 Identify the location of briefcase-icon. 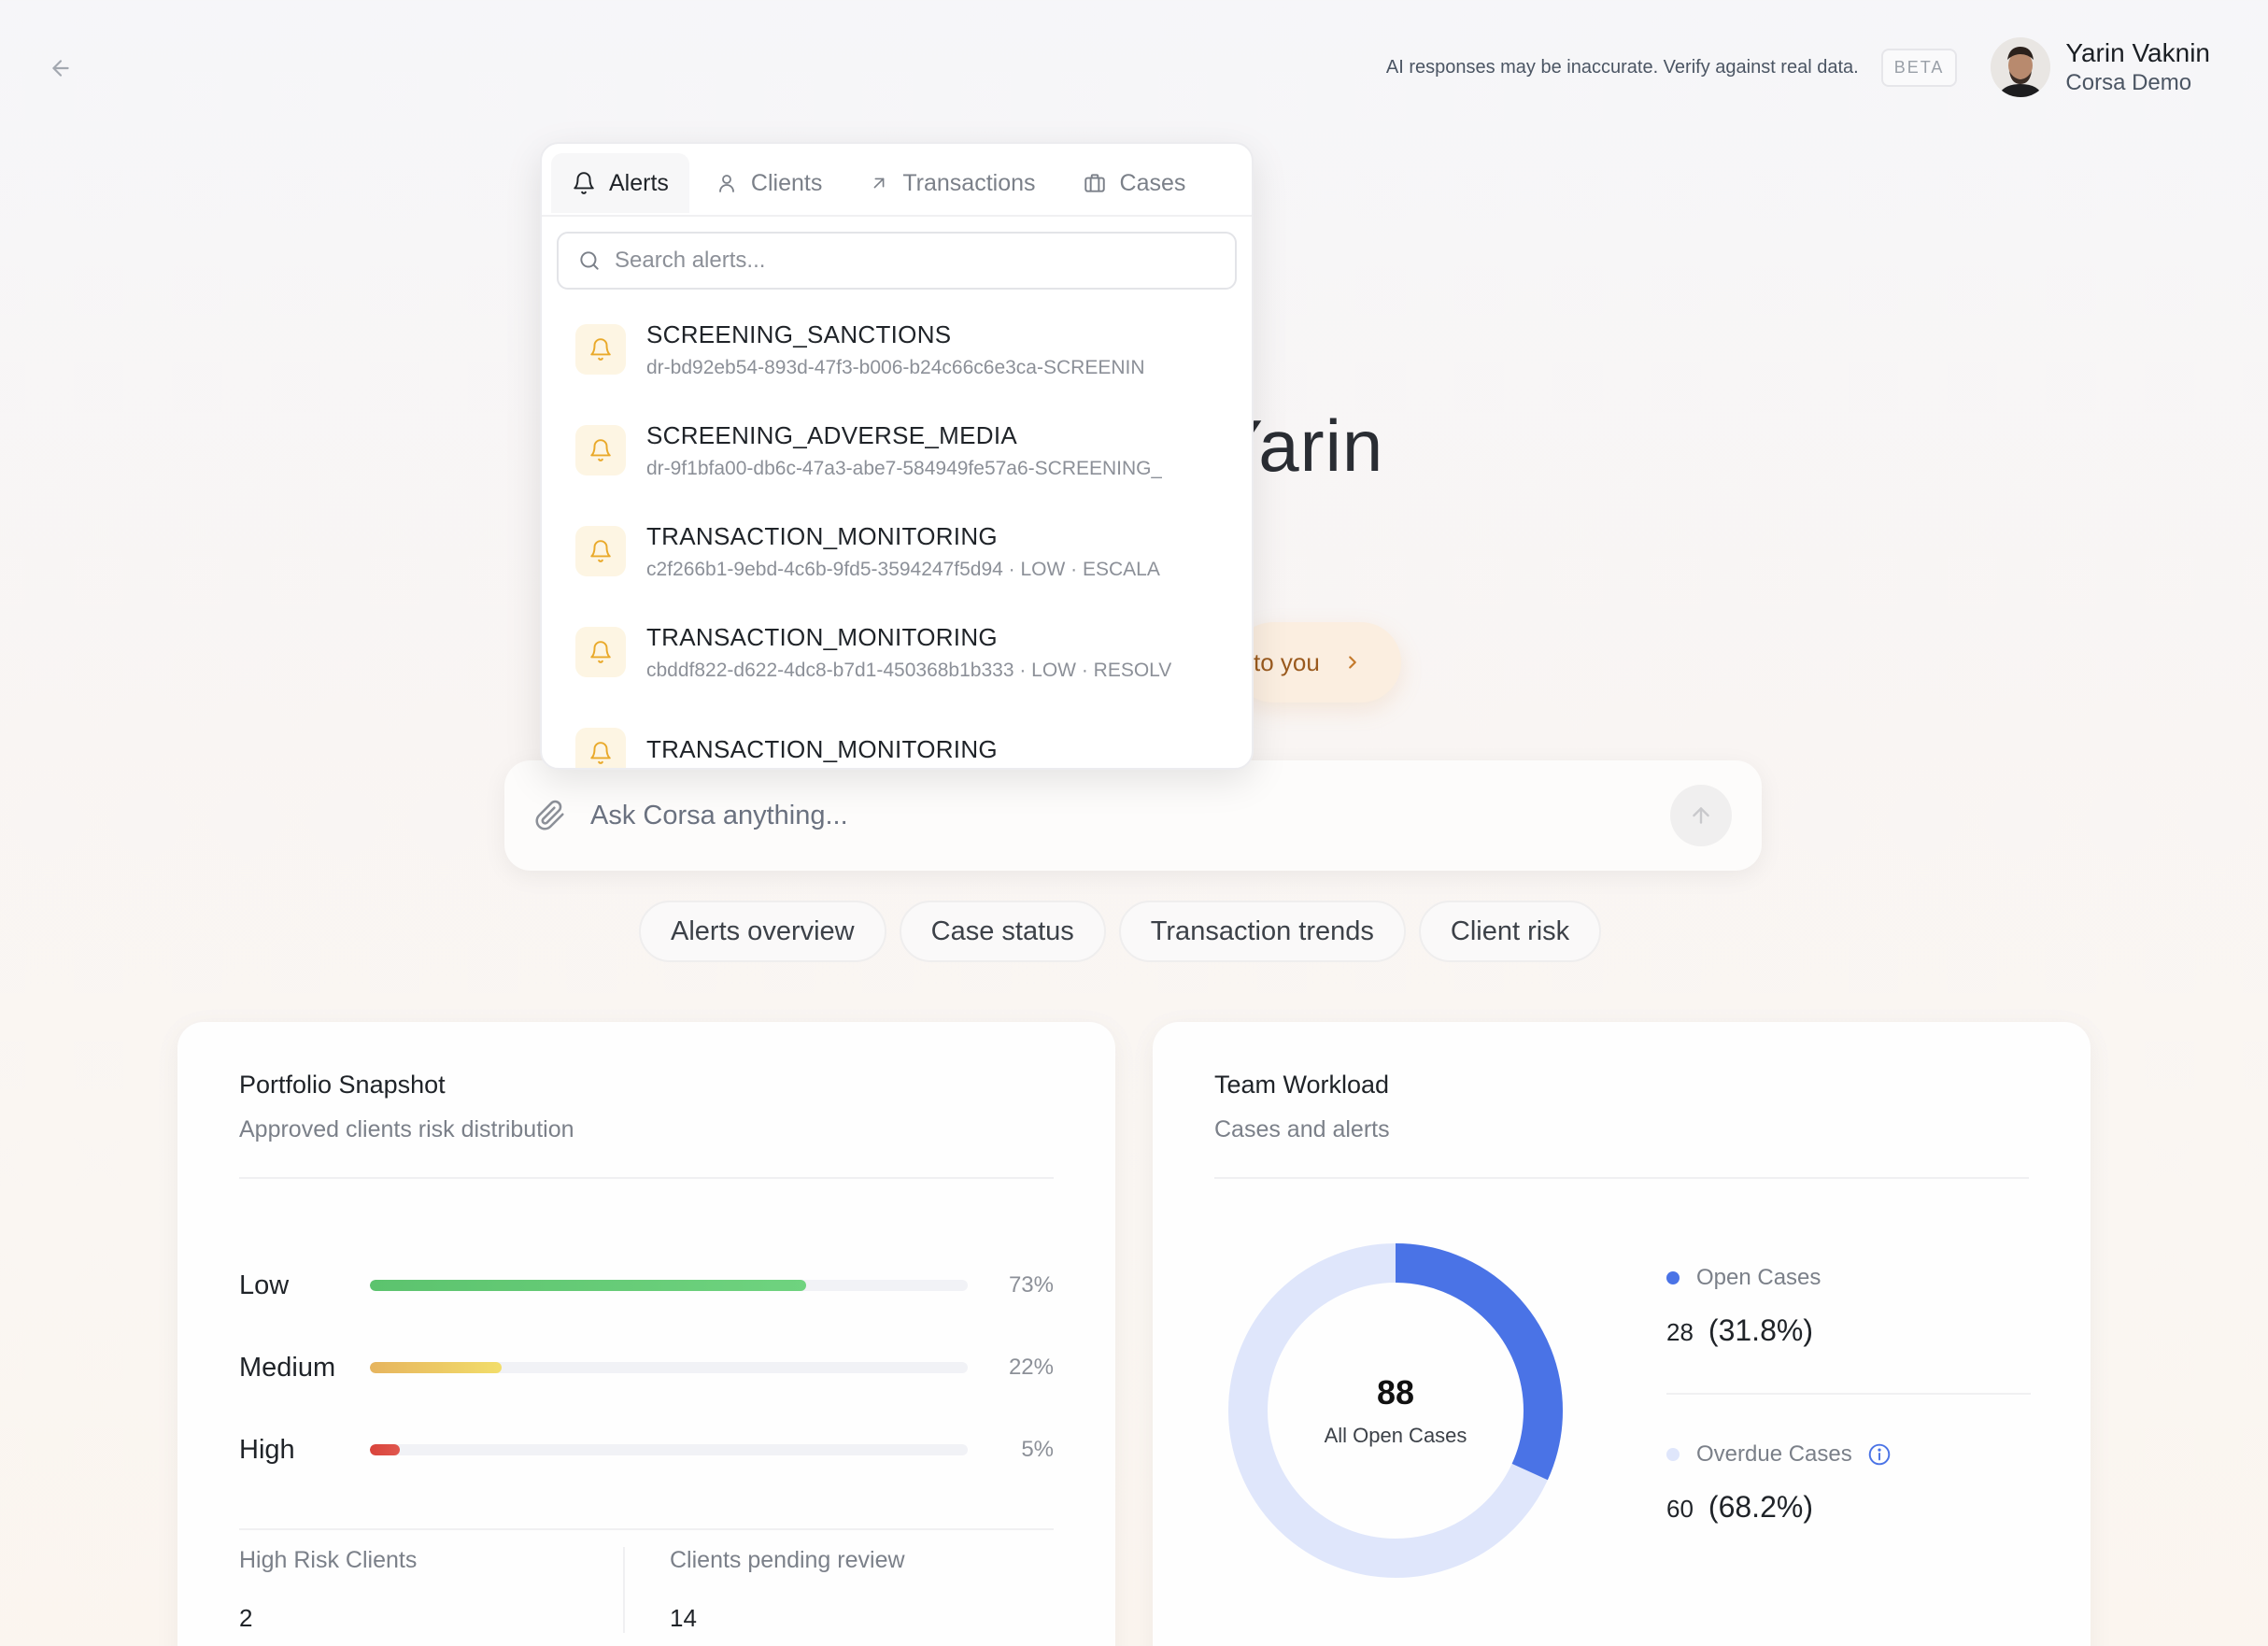
(1094, 183).